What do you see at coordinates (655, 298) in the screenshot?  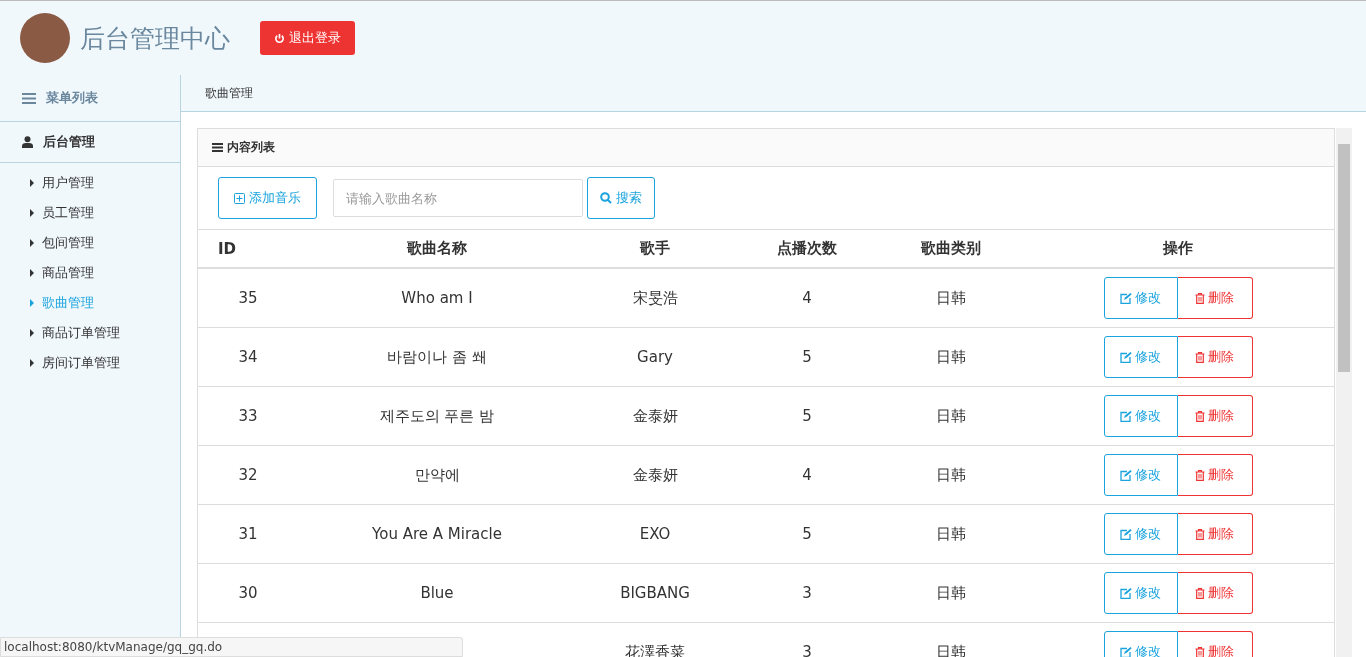 I see `singer-cell: 宋旻浩` at bounding box center [655, 298].